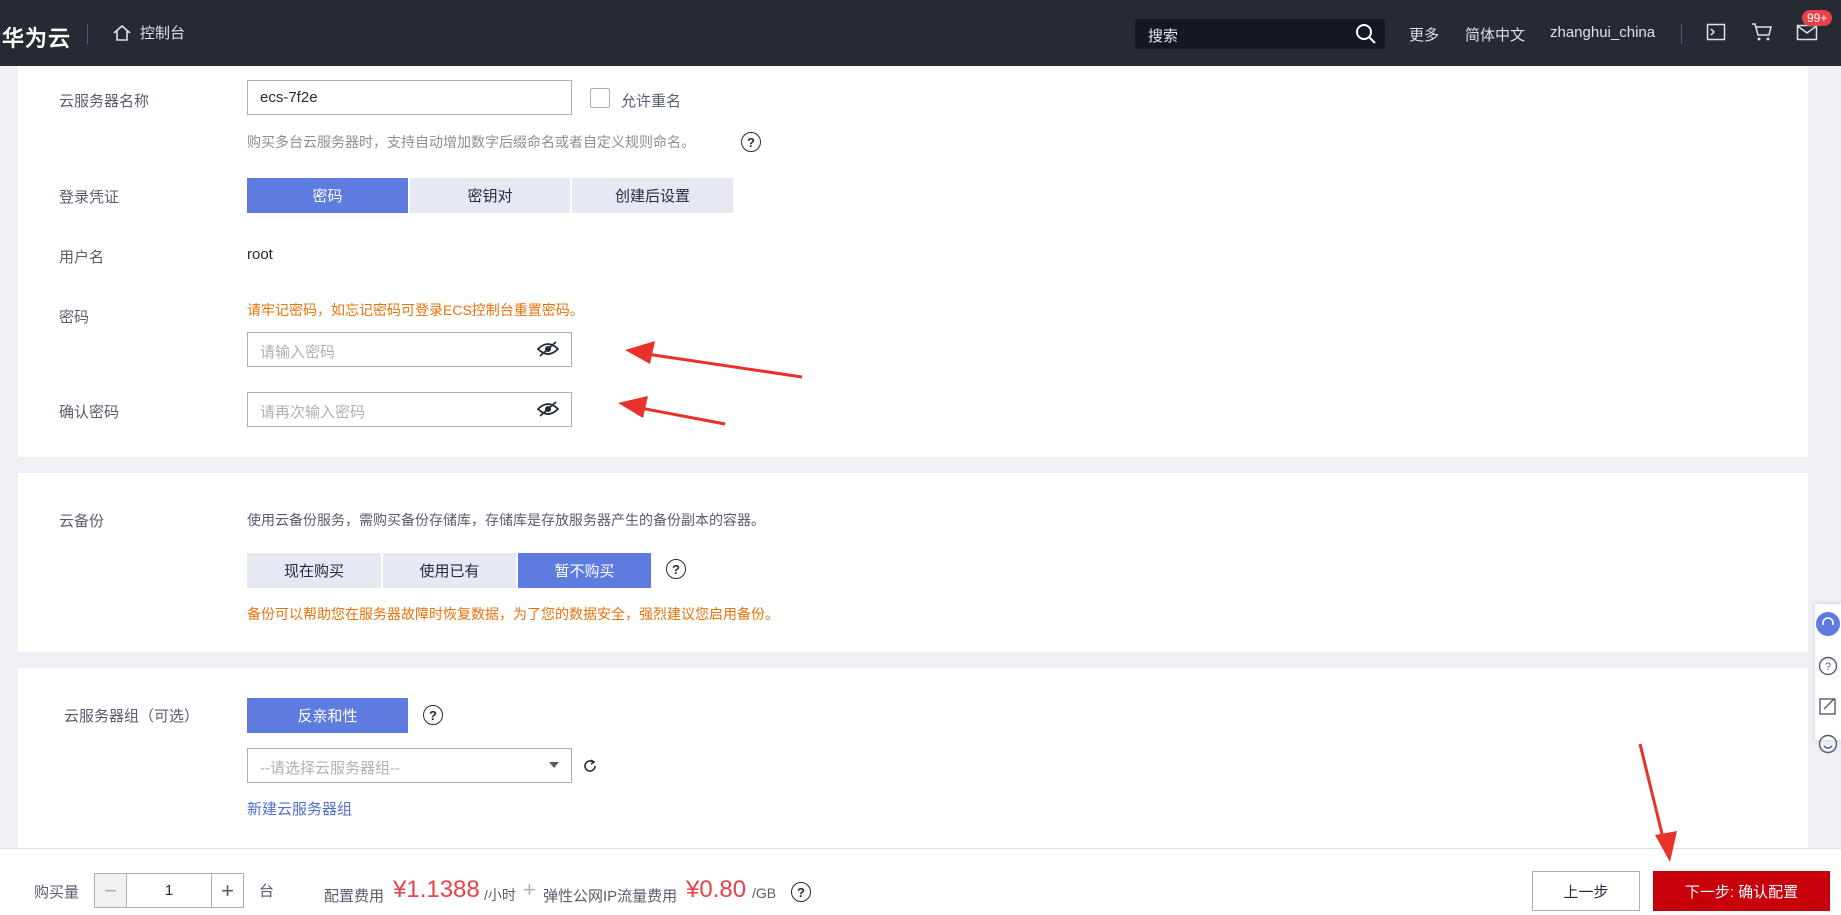  I want to click on quantity-input: 1, so click(169, 890).